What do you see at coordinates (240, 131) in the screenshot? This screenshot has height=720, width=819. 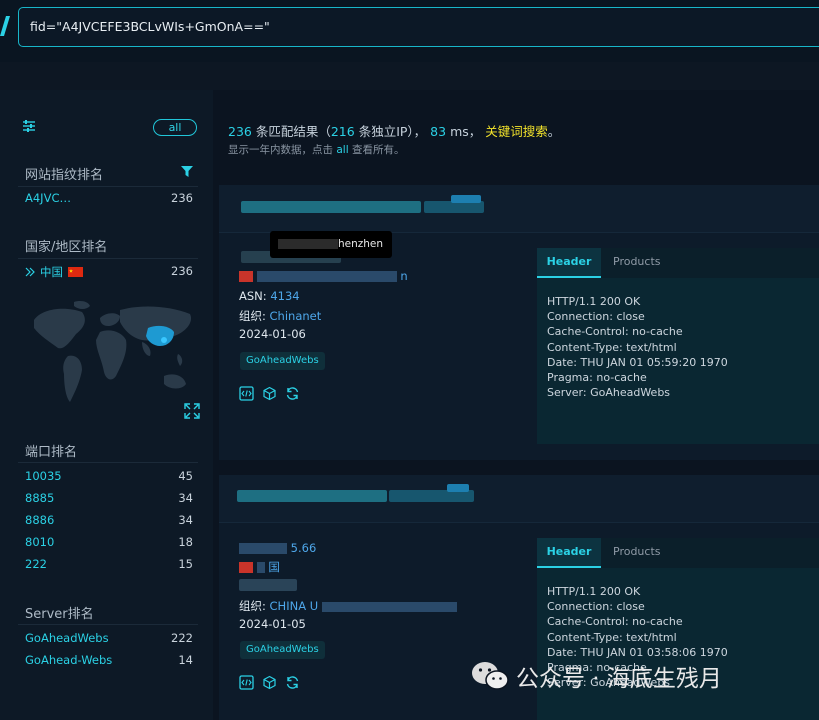 I see `total-count: 236` at bounding box center [240, 131].